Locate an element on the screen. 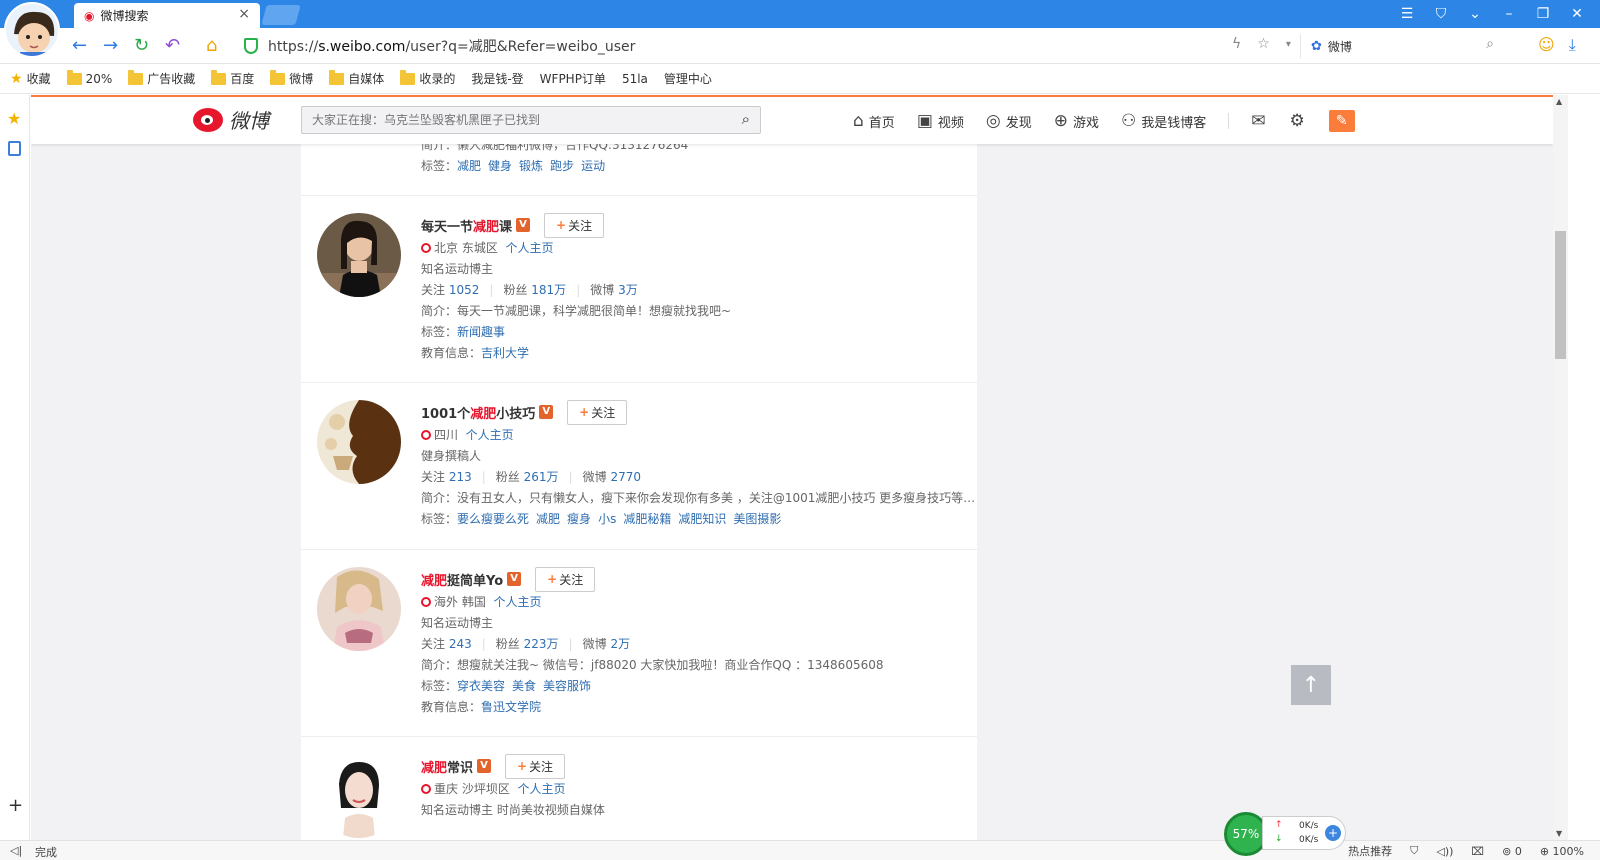  toggle-sidebar-icon: ◁| is located at coordinates (16, 850).